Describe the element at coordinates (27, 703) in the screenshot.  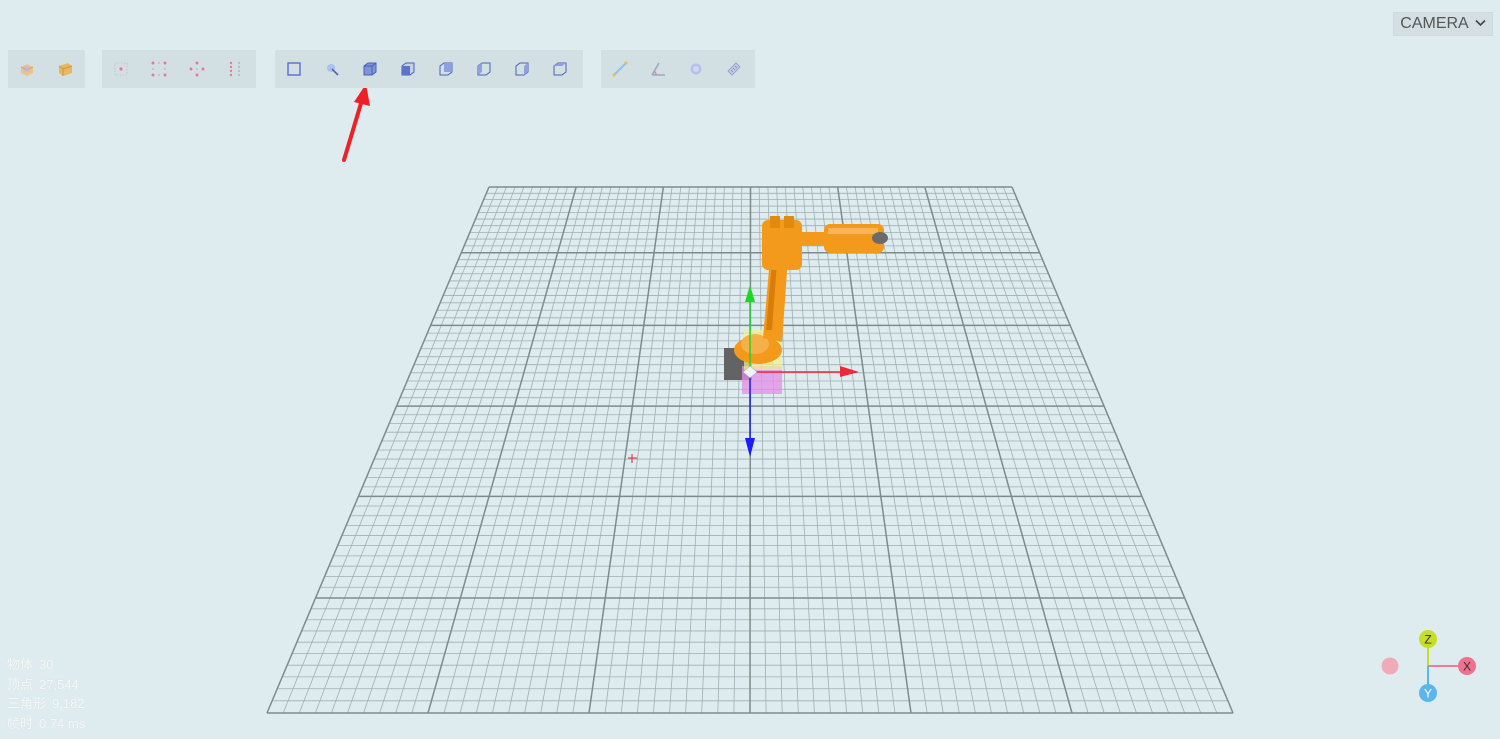
I see `stat-triangles-label: 三角形` at that location.